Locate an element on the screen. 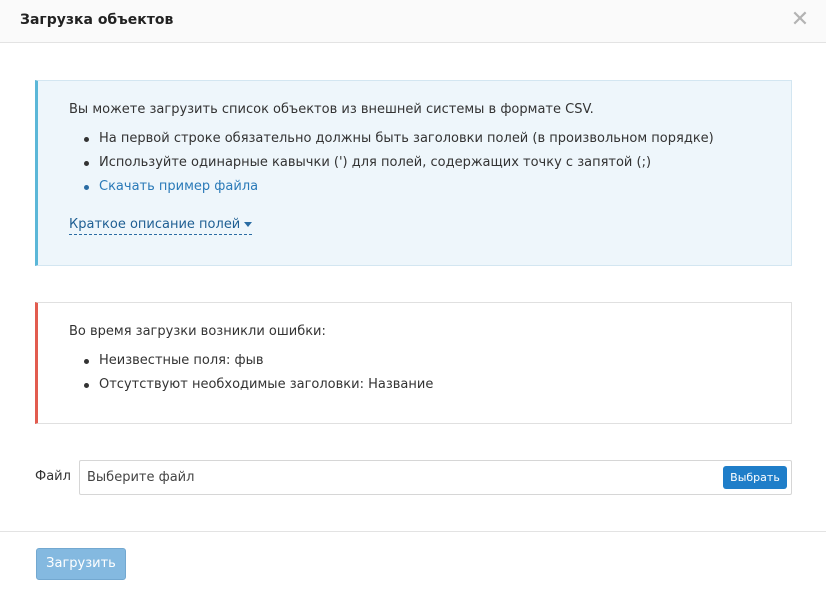 The height and width of the screenshot is (596, 826). error-bullet-text: Неизвестные поля: фыв is located at coordinates (181, 360).